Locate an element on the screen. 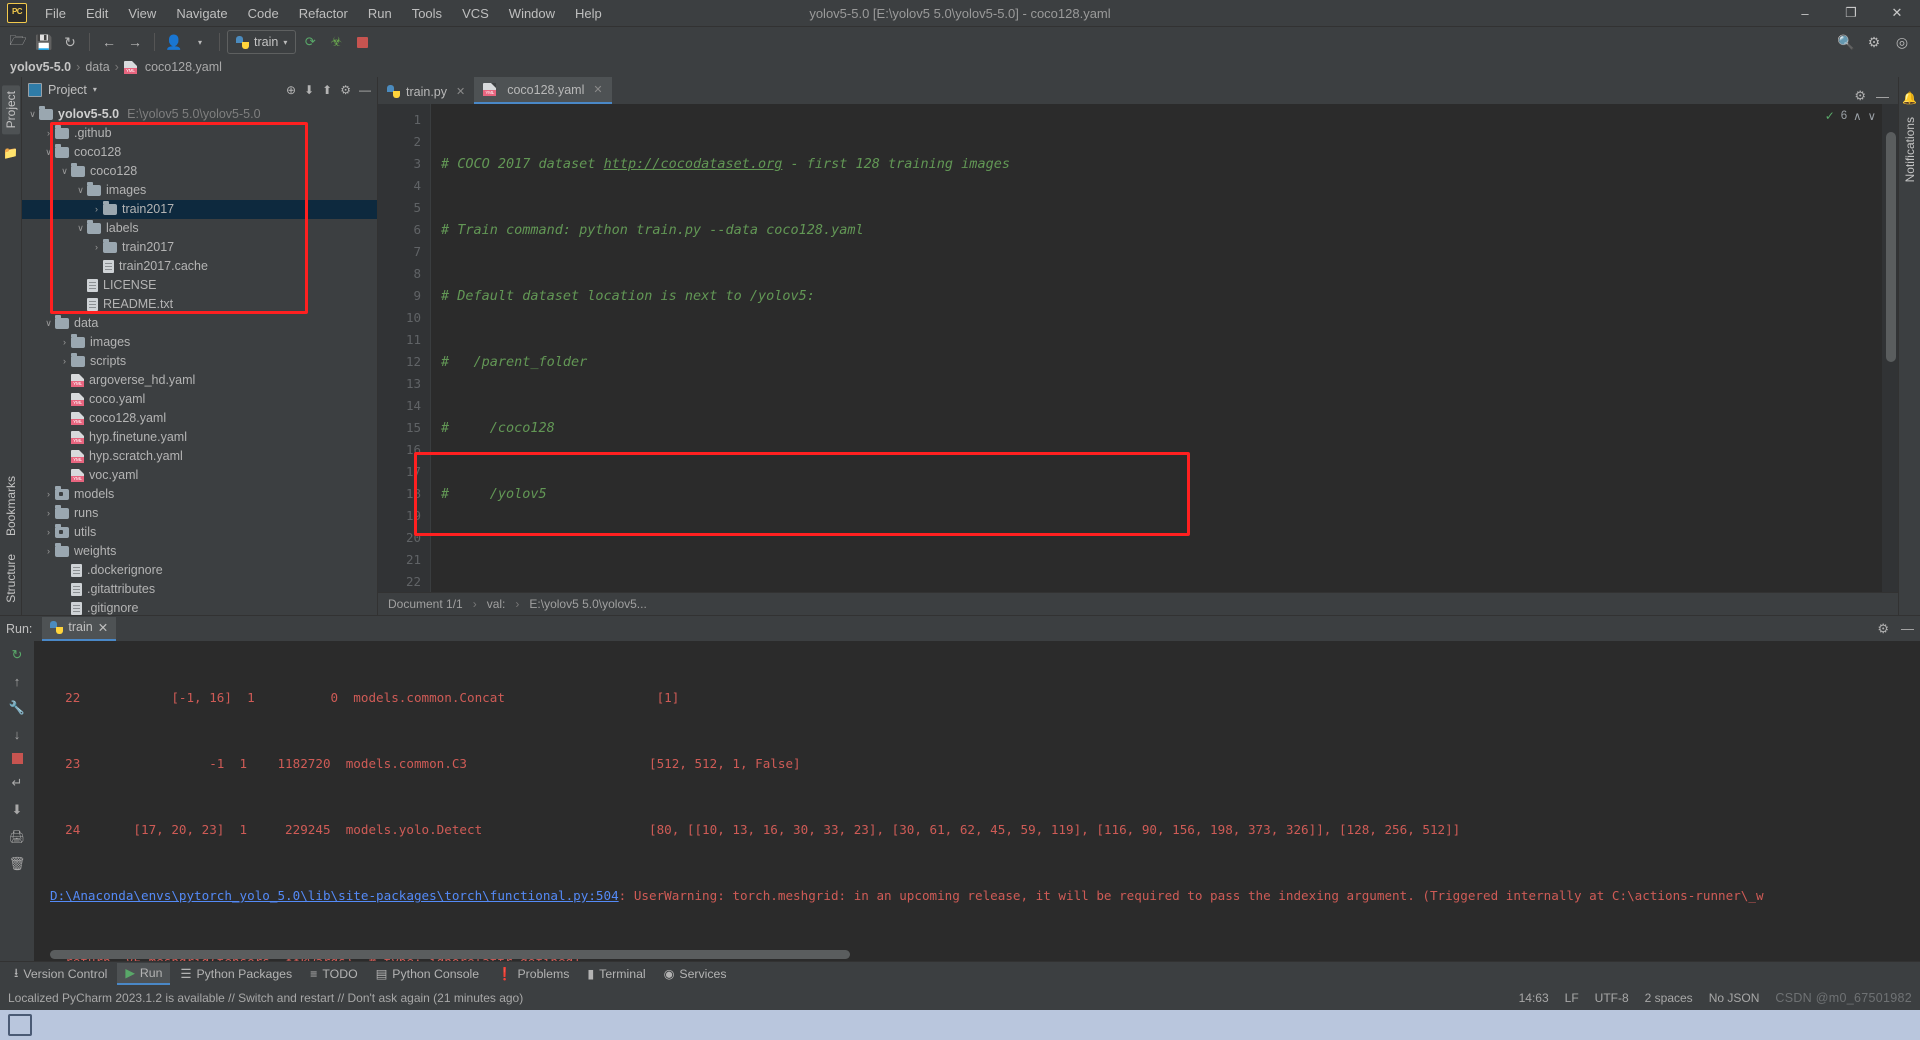  tree-item-hyp-finetune-yaml: ›hyp.finetune.yaml is located at coordinates (199, 437).